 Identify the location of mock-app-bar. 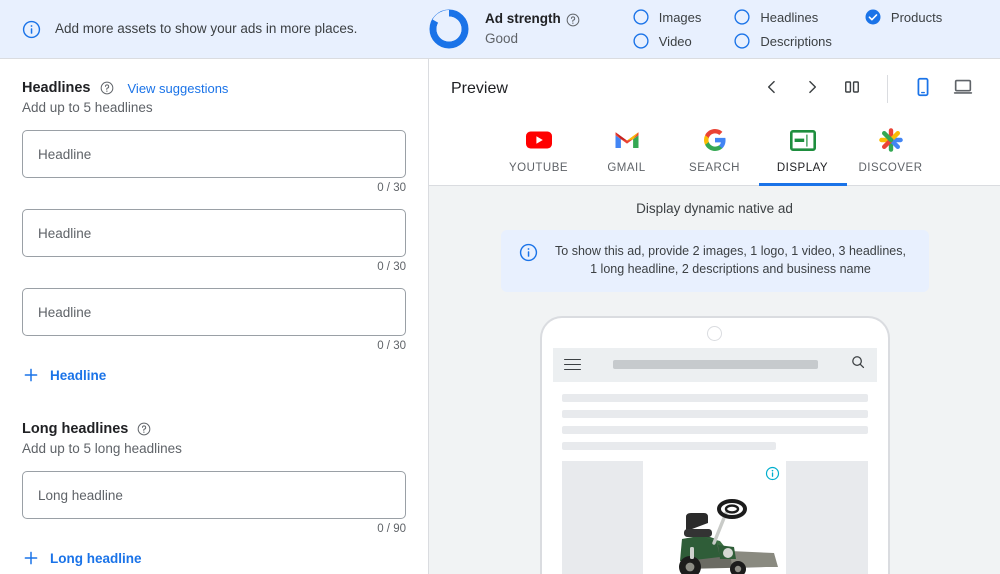
(714, 364).